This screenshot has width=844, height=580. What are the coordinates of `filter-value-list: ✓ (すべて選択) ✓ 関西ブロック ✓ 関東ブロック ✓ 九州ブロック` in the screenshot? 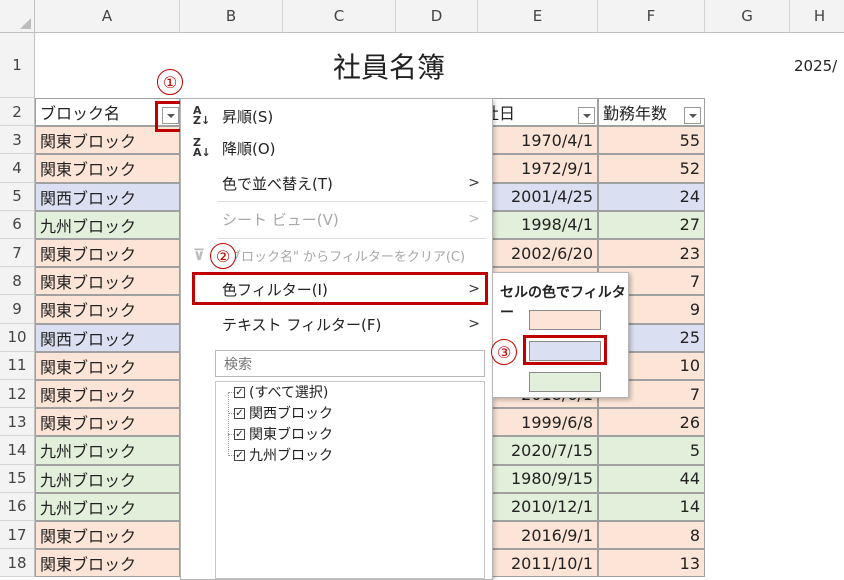 It's located at (350, 480).